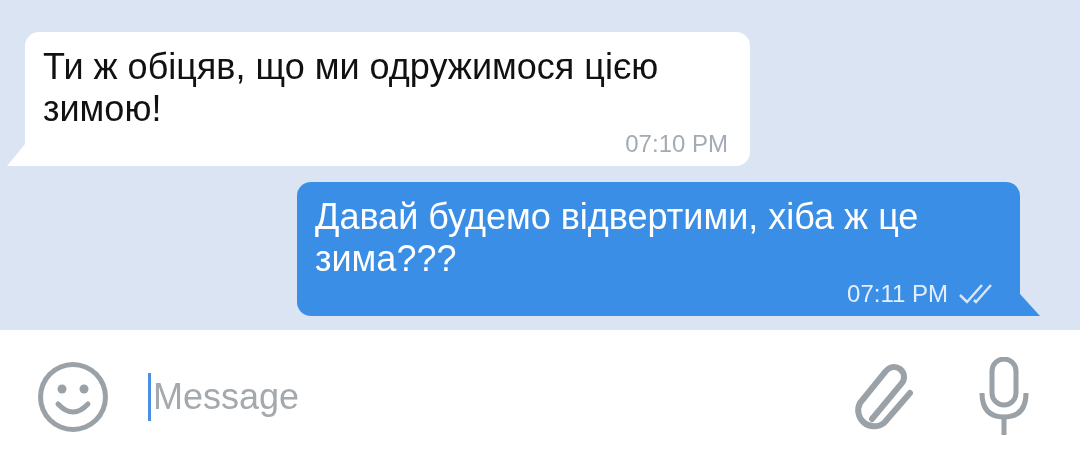 The width and height of the screenshot is (1080, 464). I want to click on emoji-icon, so click(73, 397).